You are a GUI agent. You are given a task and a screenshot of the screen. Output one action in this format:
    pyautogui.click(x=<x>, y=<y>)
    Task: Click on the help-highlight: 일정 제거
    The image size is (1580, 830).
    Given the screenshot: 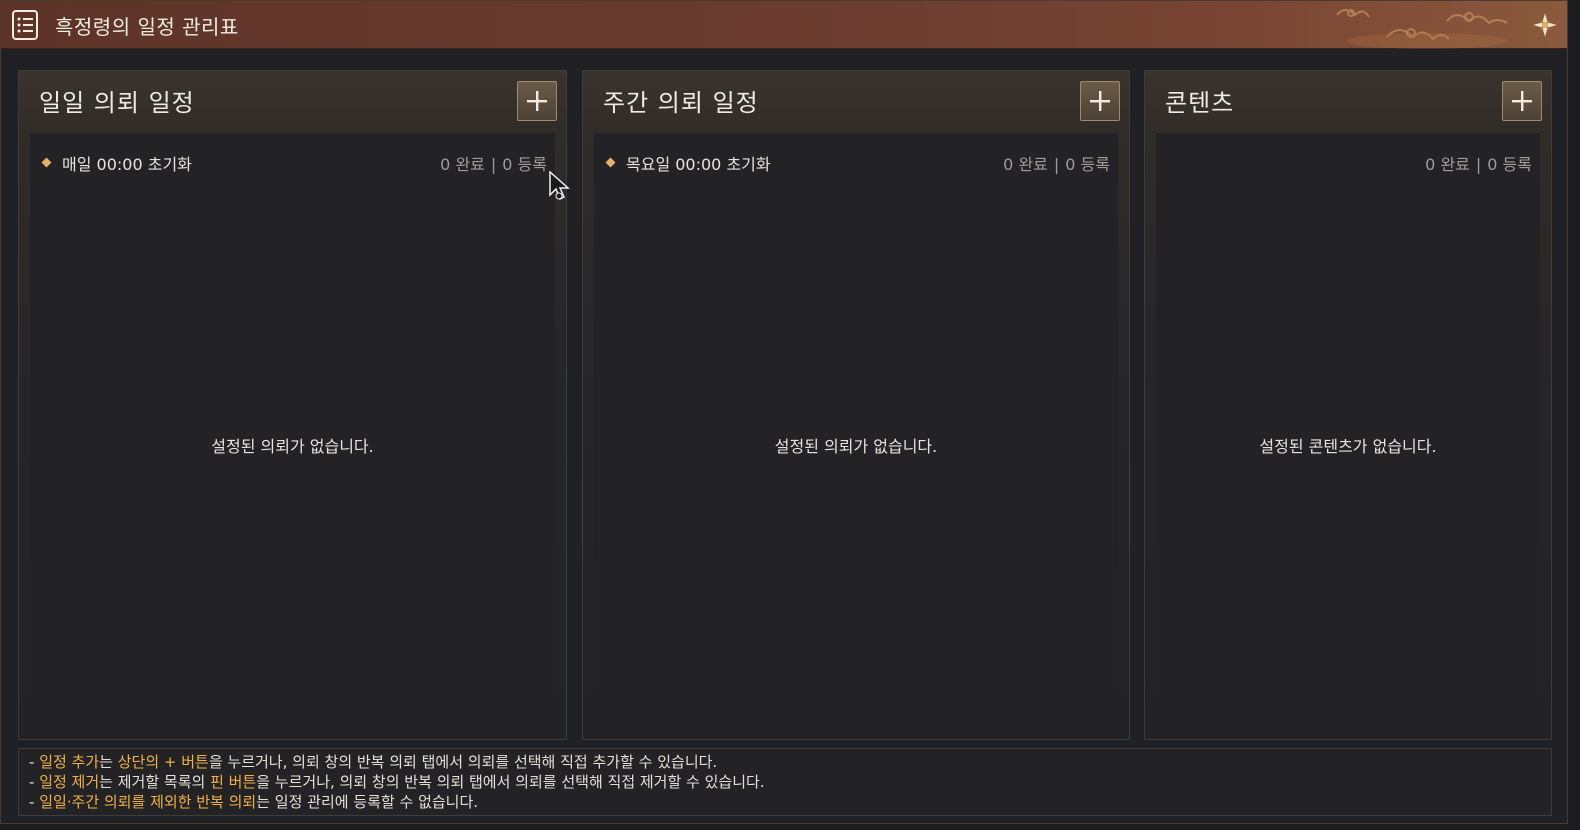 What is the action you would take?
    pyautogui.click(x=69, y=782)
    